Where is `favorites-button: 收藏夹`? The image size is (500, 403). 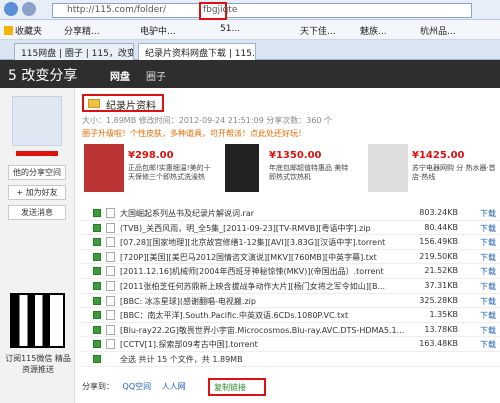 favorites-button: 收藏夹 is located at coordinates (23, 30).